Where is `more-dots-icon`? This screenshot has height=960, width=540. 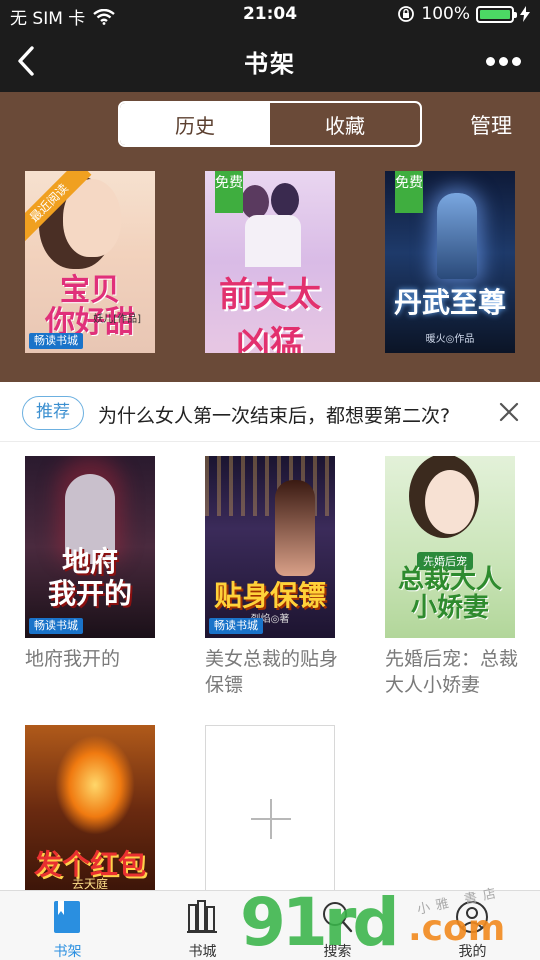
more-dots-icon is located at coordinates (490, 61).